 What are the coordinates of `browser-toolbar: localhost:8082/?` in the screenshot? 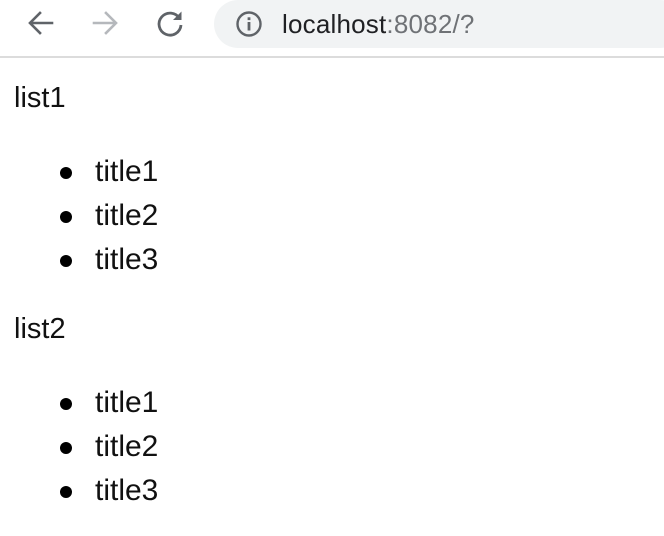 It's located at (332, 29).